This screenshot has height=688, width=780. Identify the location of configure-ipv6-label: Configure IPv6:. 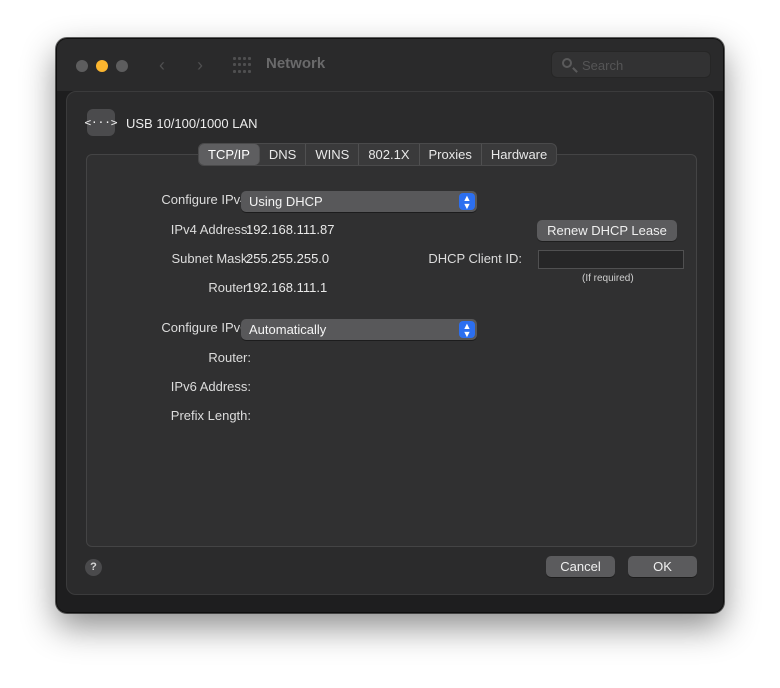
(206, 327).